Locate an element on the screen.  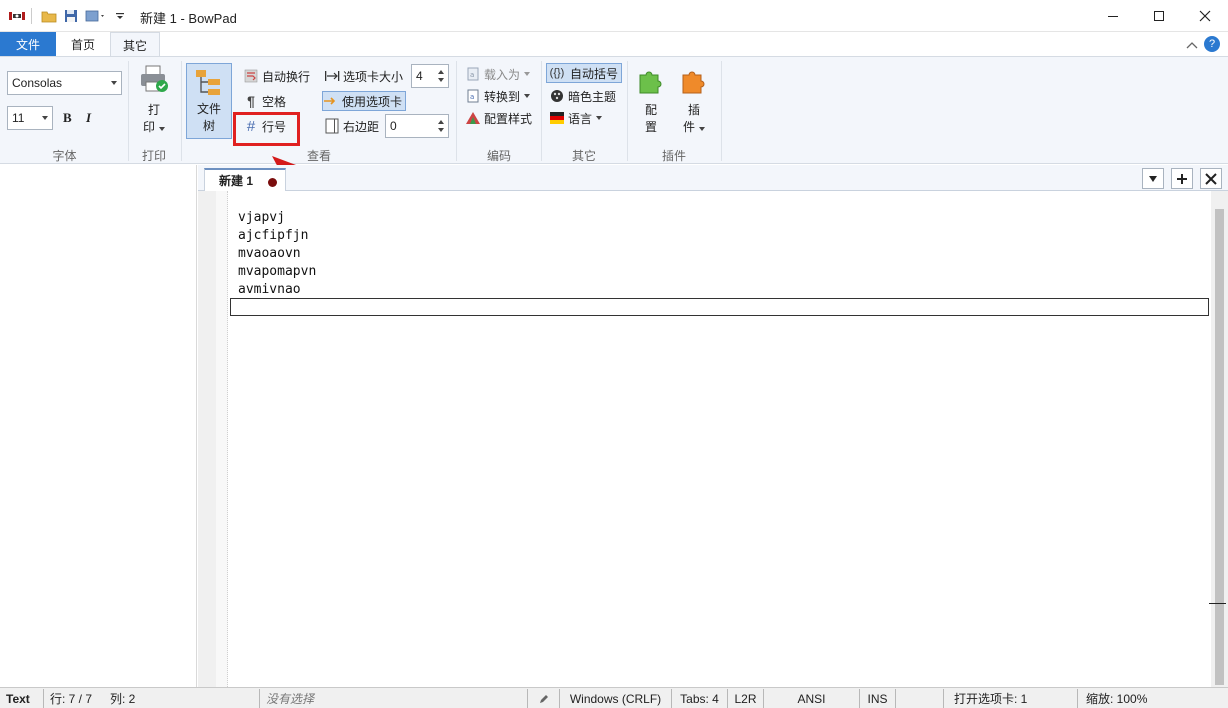
file-tree-label-line2: 树 is located at coordinates (208, 126).